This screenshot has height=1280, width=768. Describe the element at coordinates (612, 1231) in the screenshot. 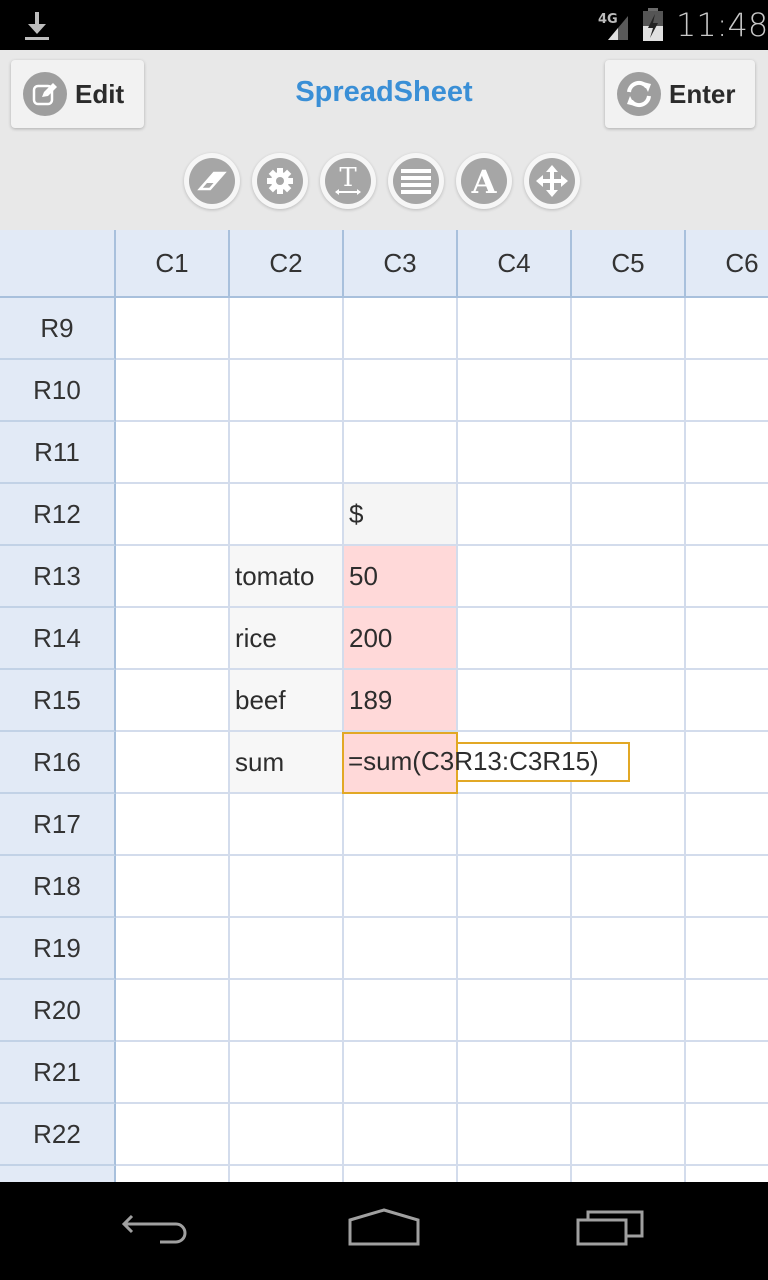

I see `recent-apps-icon` at that location.